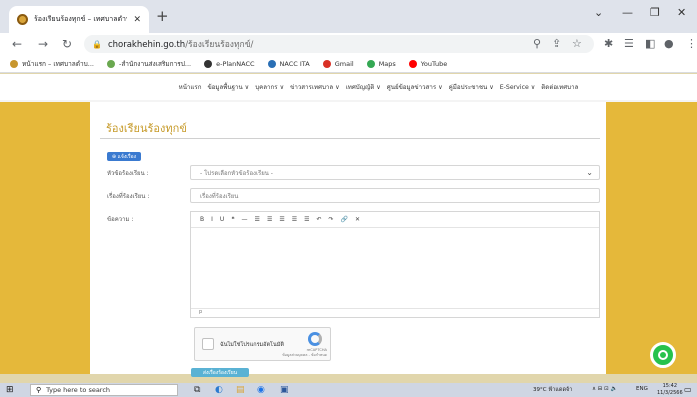 This screenshot has width=697, height=397. Describe the element at coordinates (556, 43) in the screenshot. I see `share-icon: ⇪` at that location.